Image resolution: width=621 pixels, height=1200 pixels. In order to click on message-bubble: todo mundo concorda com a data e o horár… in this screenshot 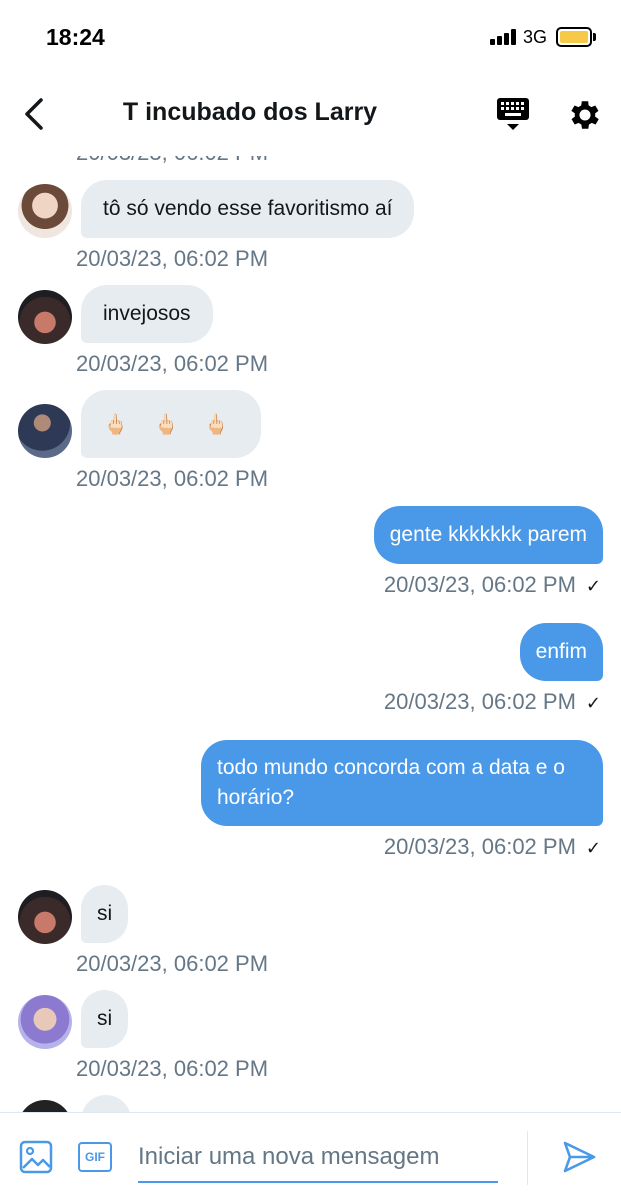, I will do `click(402, 783)`.